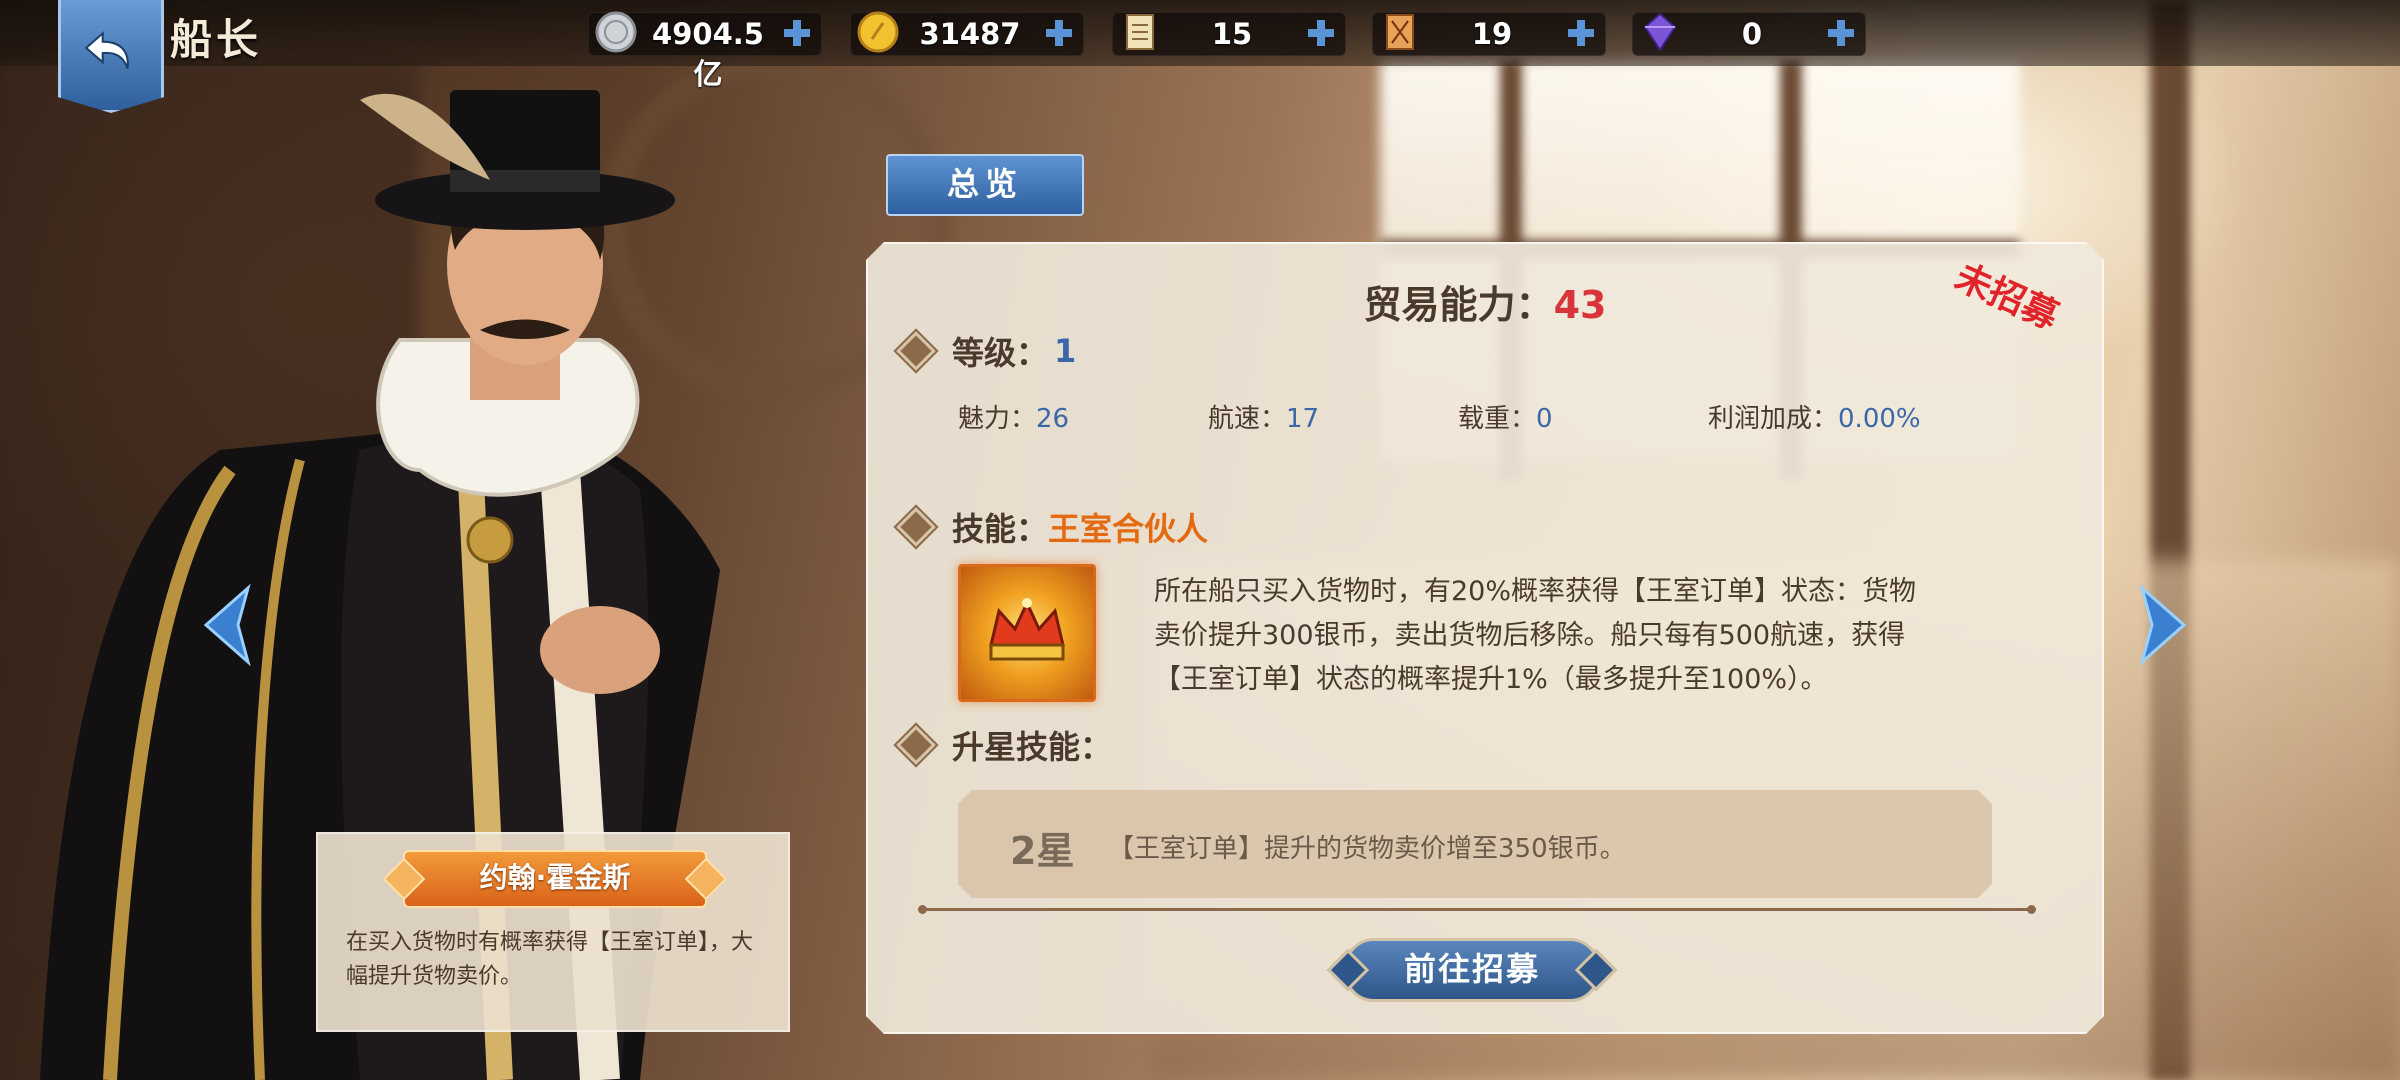 This screenshot has width=2400, height=1080. I want to click on captain-name-card: 约翰·霍金斯 在买入货物时有概率获得【王室订单】，大幅提升货物卖价。, so click(553, 932).